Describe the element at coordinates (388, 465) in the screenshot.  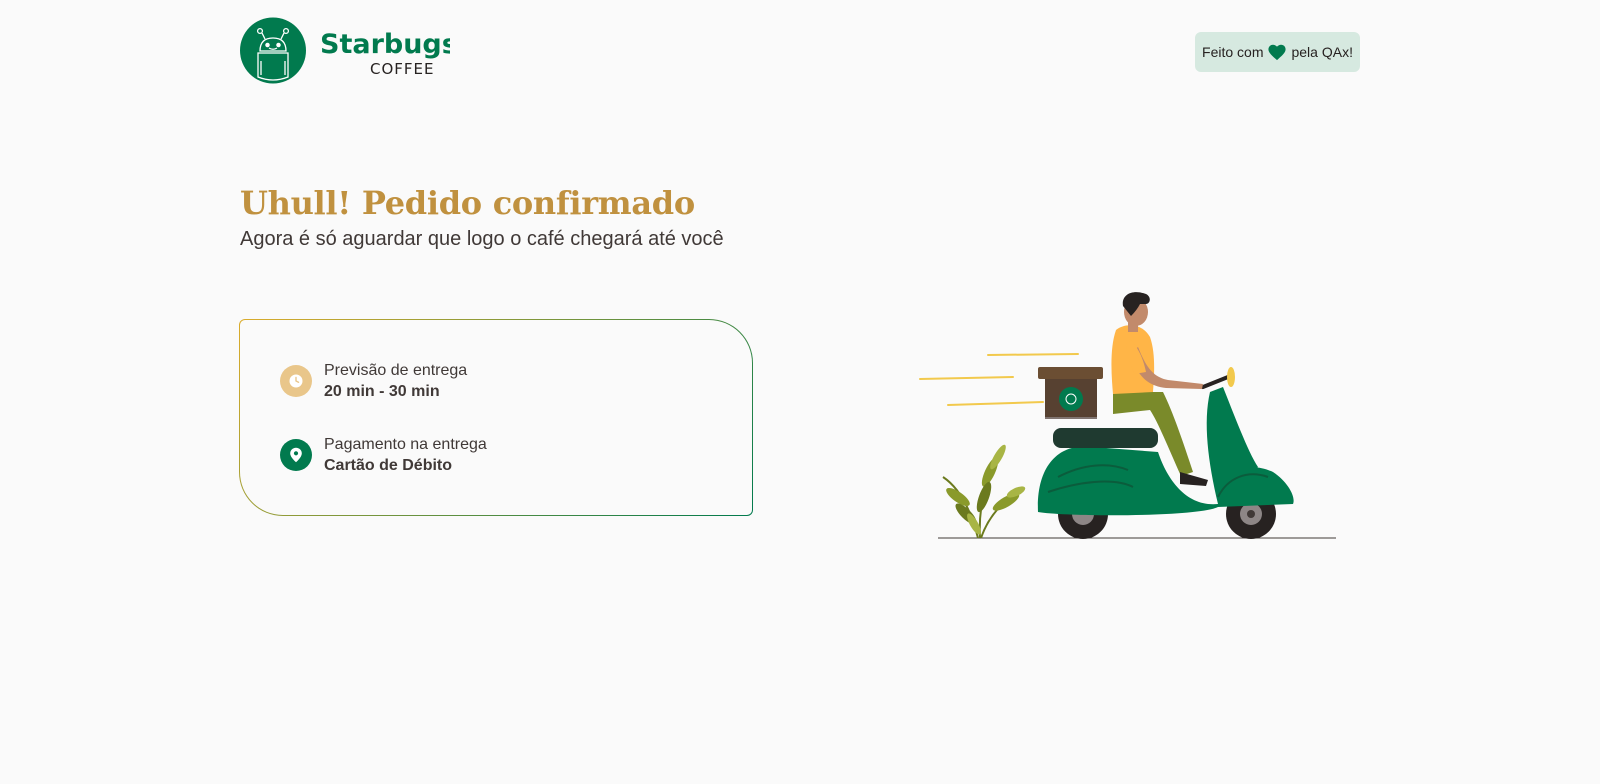
I see `payment-method-value: Cartão de Débito` at that location.